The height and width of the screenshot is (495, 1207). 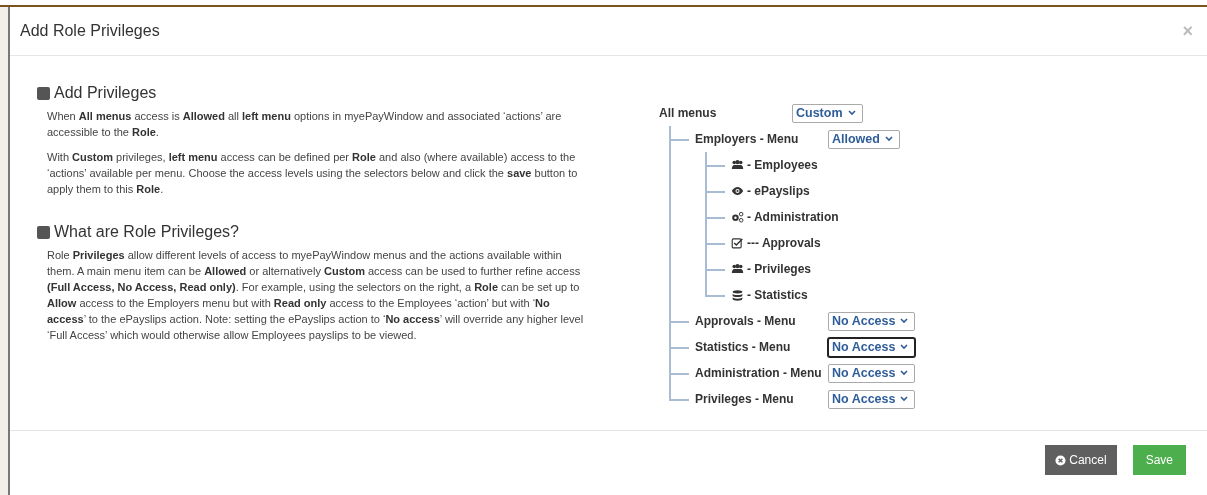 What do you see at coordinates (313, 173) in the screenshot?
I see `paragraph: With Custom privileges, left menu access can be defined per Role and also (where available) access to the ‘actions’ available per menu. Choose the access levels using the selectors below and click the save button to apply them to this Role.` at bounding box center [313, 173].